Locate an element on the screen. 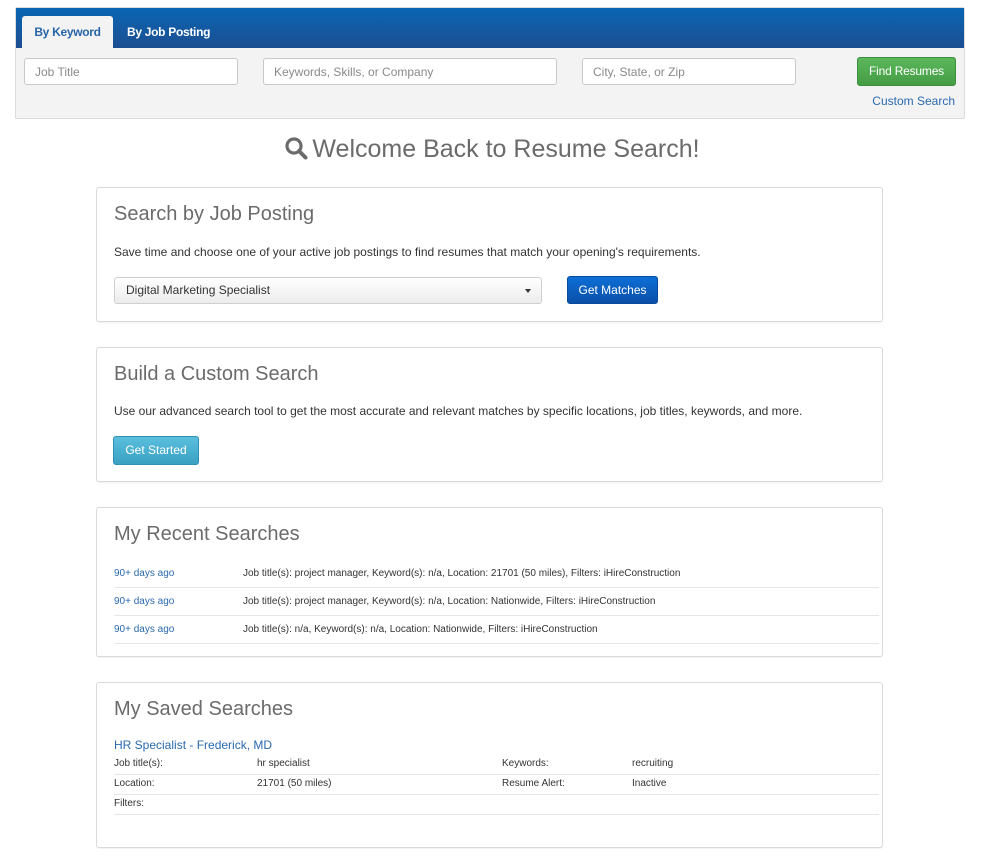 The height and width of the screenshot is (865, 984). location-value: 21701 (50 miles) is located at coordinates (294, 783).